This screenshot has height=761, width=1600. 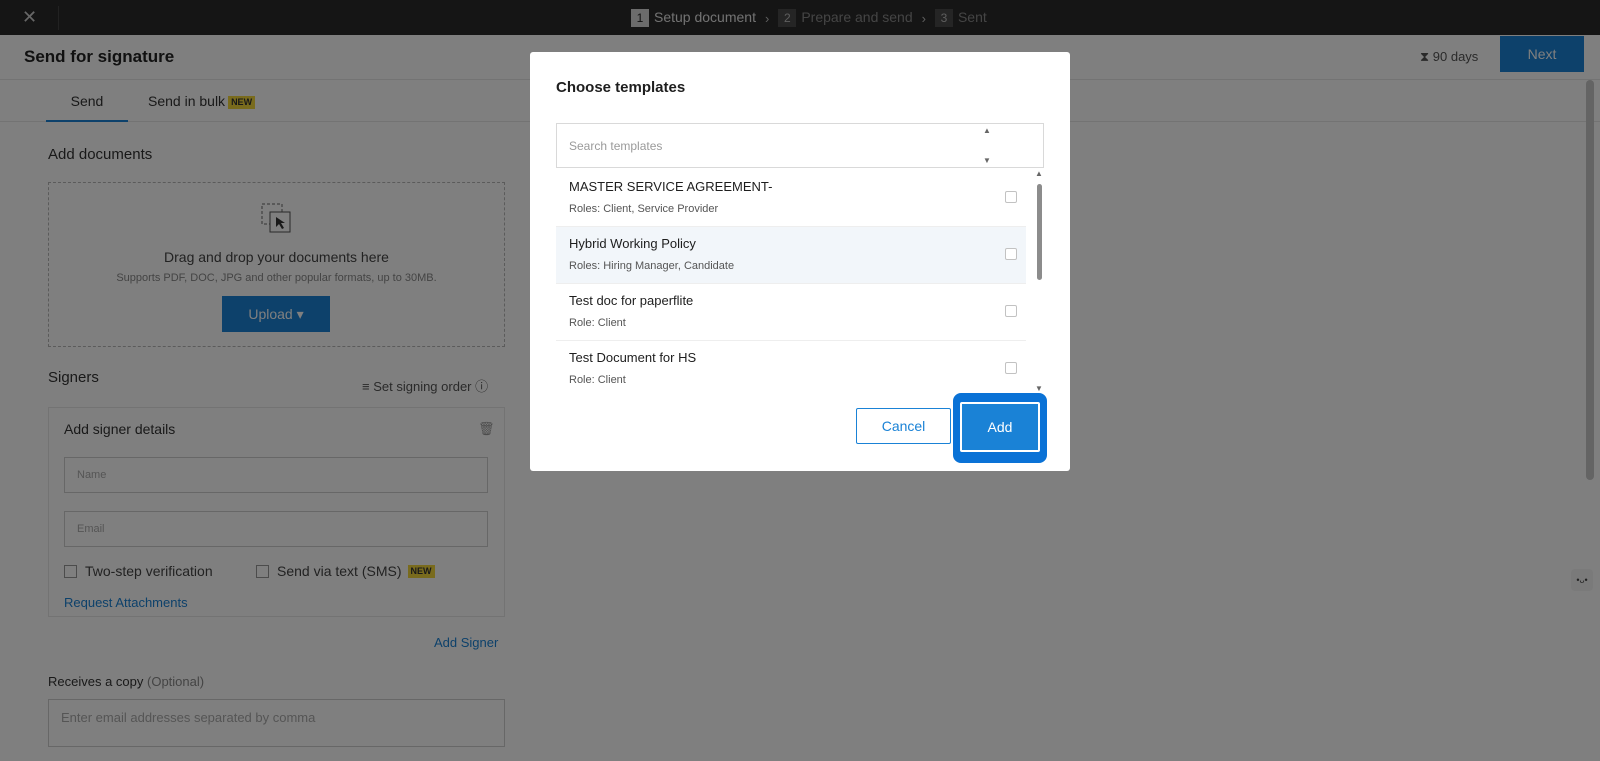 I want to click on cancel-button: Cancel, so click(x=903, y=426).